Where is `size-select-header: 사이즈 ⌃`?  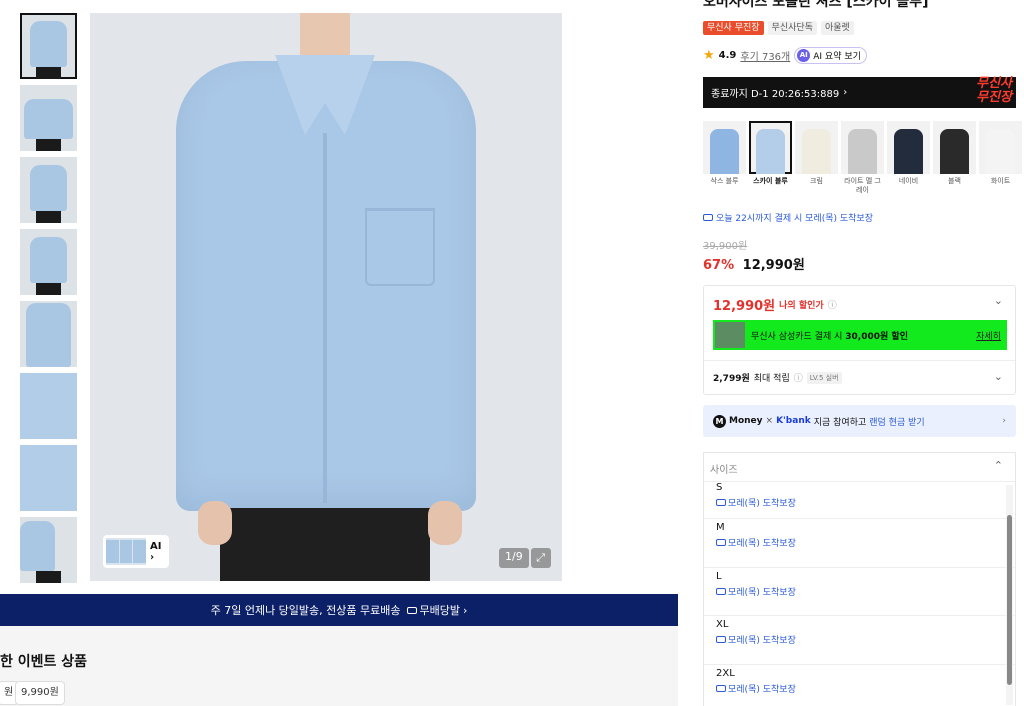
size-select-header: 사이즈 ⌃ is located at coordinates (859, 467).